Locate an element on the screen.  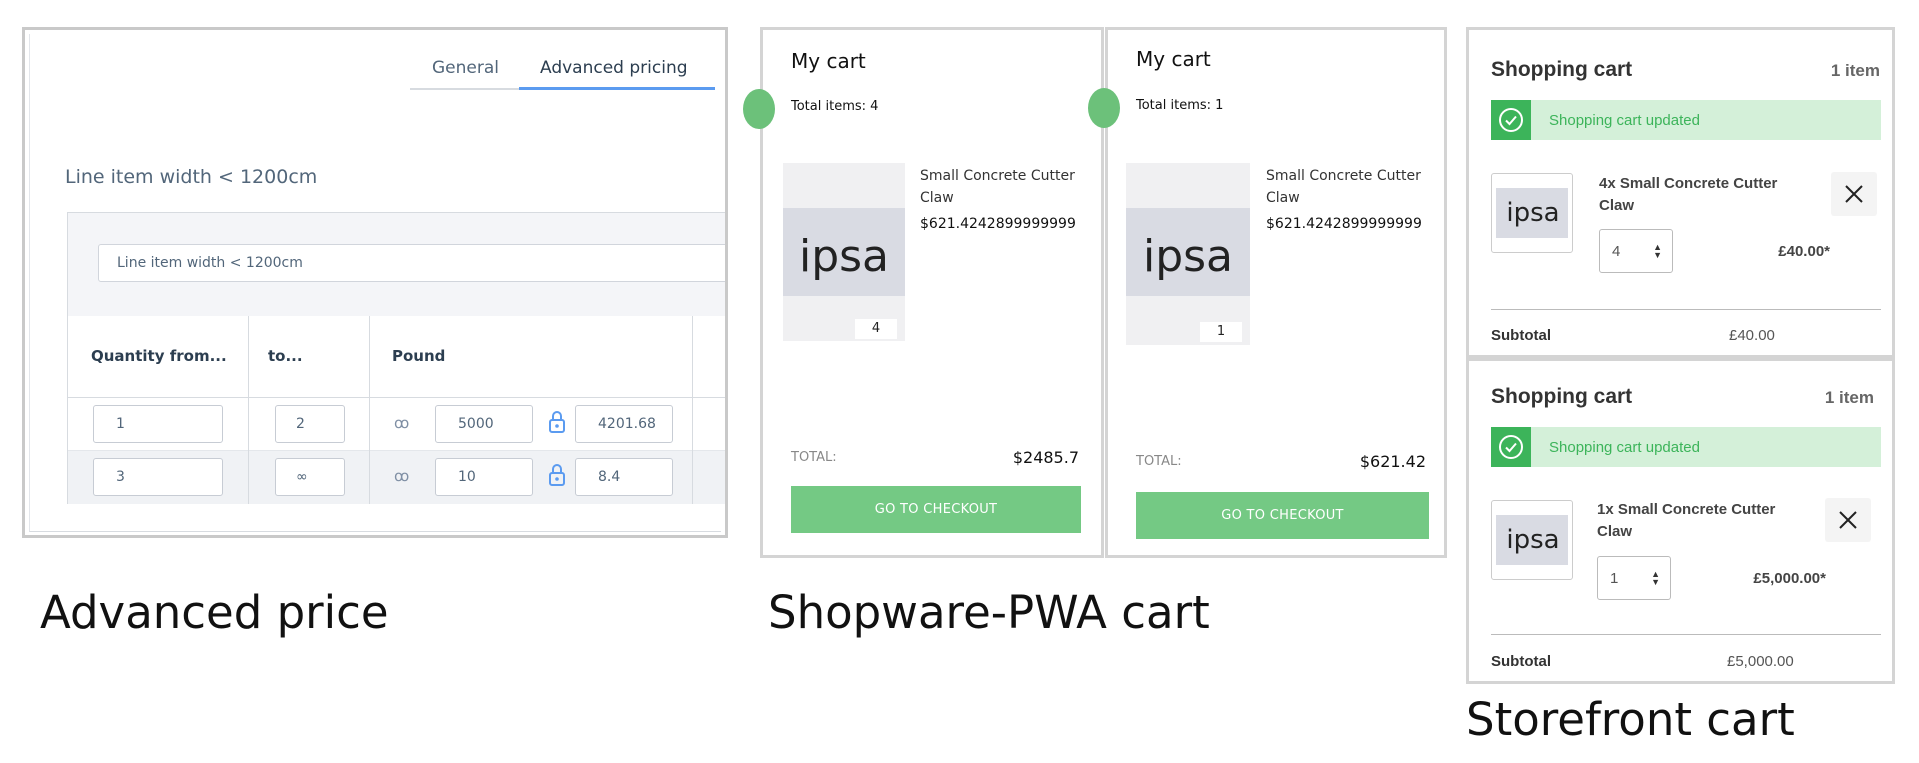
quantity-badge: 1 is located at coordinates (1221, 332).